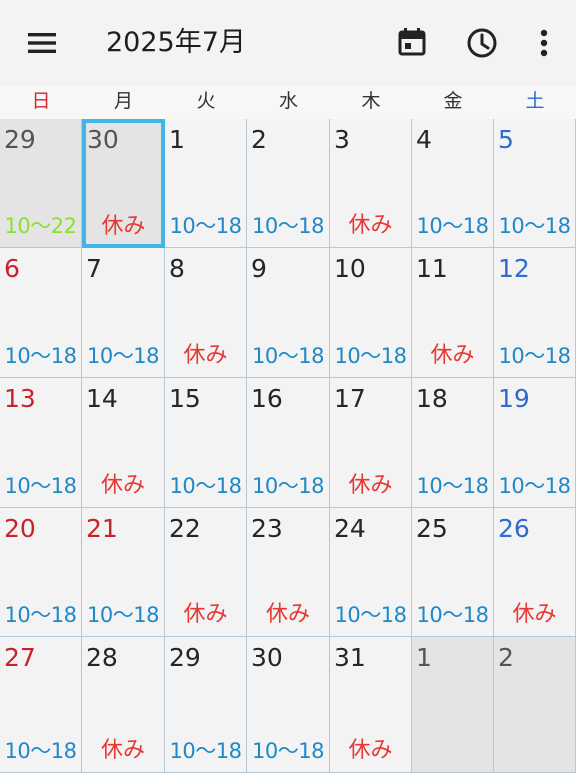 Image resolution: width=576 pixels, height=773 pixels. Describe the element at coordinates (102, 528) in the screenshot. I see `day-number: 21` at that location.